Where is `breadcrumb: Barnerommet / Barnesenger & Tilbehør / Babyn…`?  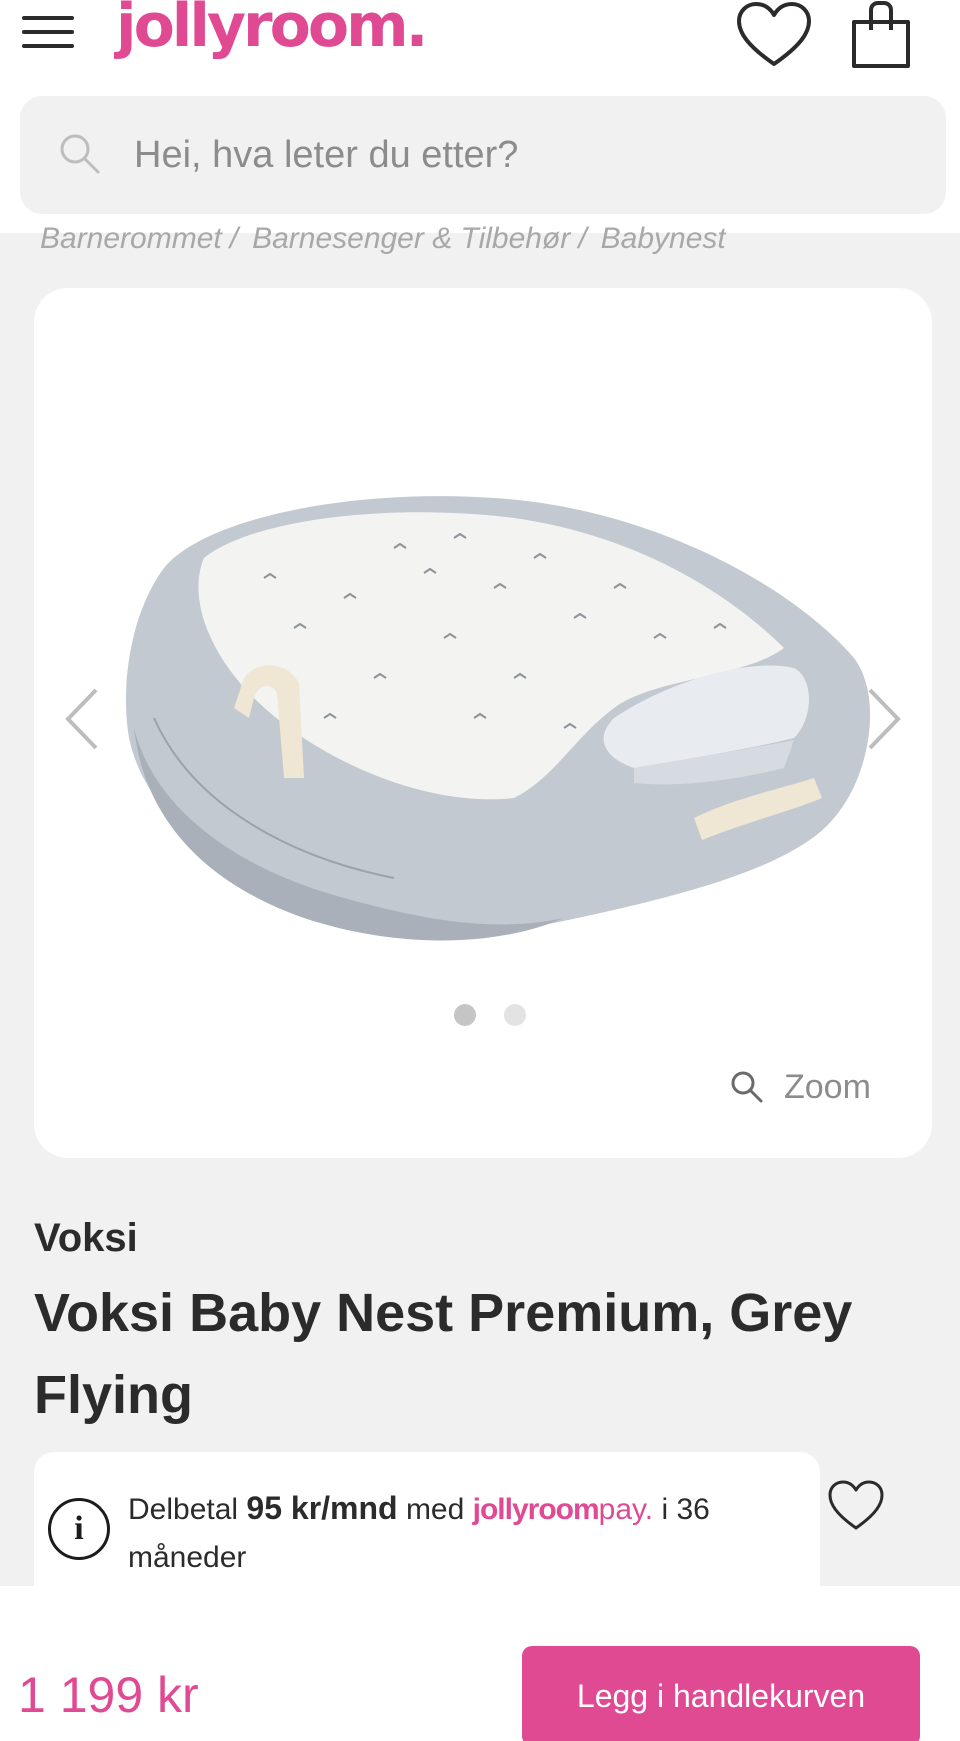
breadcrumb: Barnerommet / Barnesenger & Tilbehør / Babyn… is located at coordinates (383, 242).